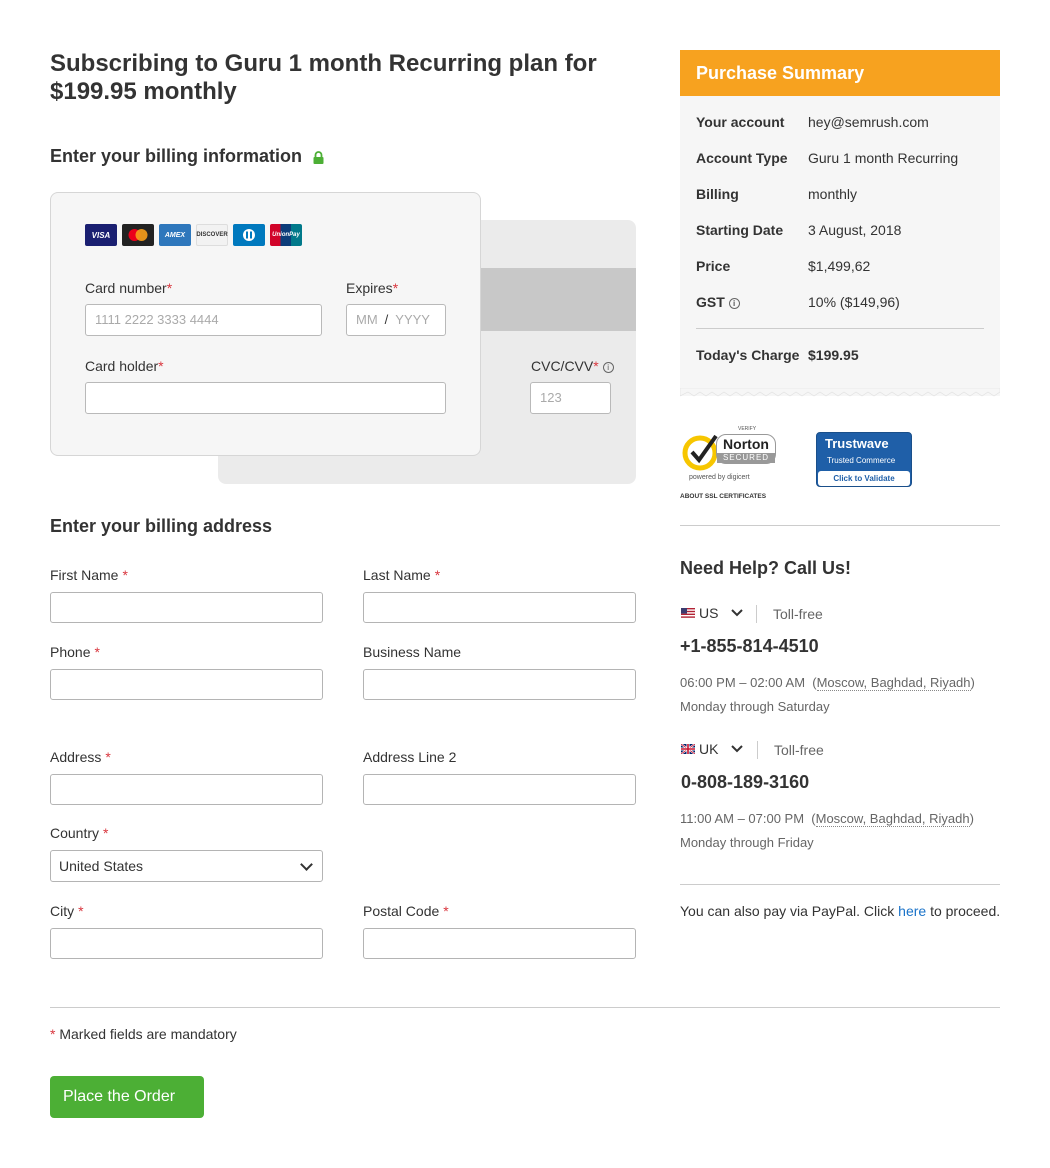 Image resolution: width=1050 pixels, height=1168 pixels. Describe the element at coordinates (249, 235) in the screenshot. I see `diners-club-icon` at that location.